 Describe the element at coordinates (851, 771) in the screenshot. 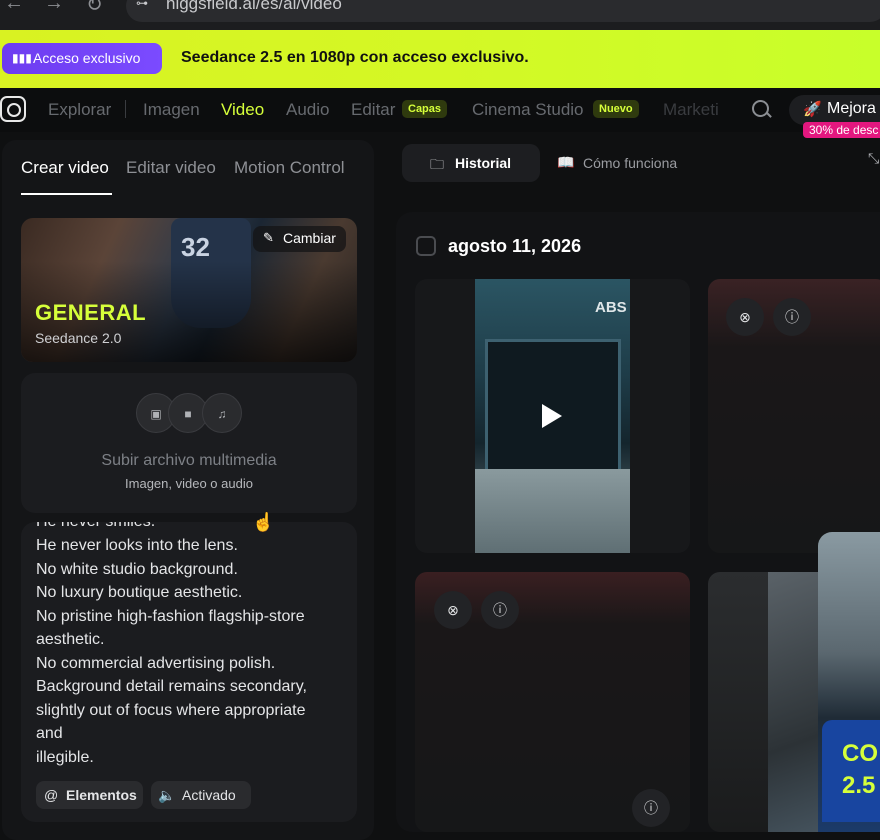

I see `promo-popup-card` at that location.